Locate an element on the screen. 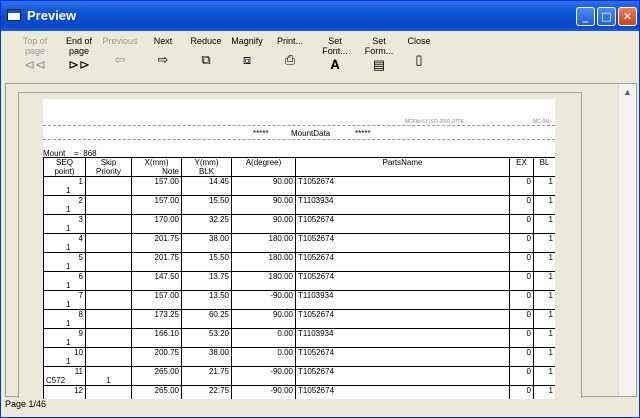 Image resolution: width=640 pixels, height=418 pixels. reduce-button: Reduce ⧉ is located at coordinates (206, 51).